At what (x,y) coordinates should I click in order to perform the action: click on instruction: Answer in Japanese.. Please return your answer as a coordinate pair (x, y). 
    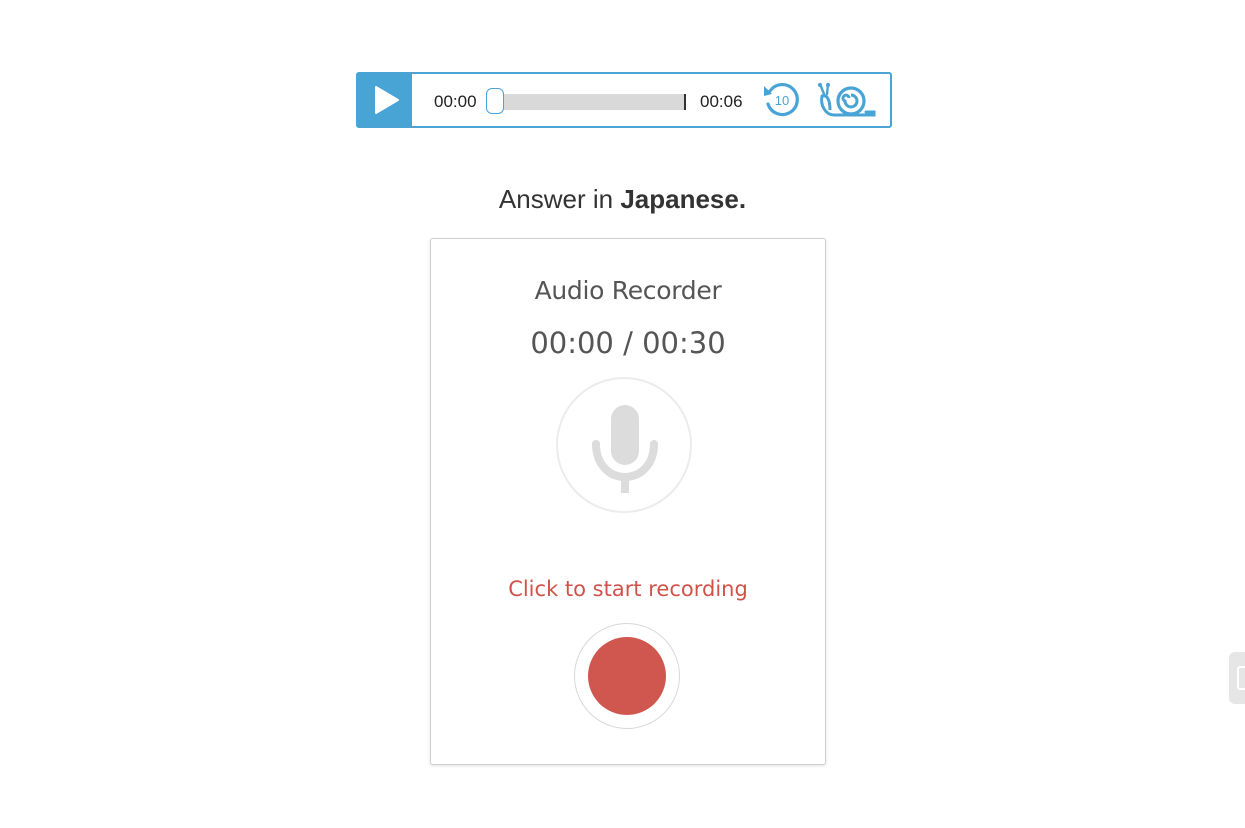
    Looking at the image, I should click on (622, 199).